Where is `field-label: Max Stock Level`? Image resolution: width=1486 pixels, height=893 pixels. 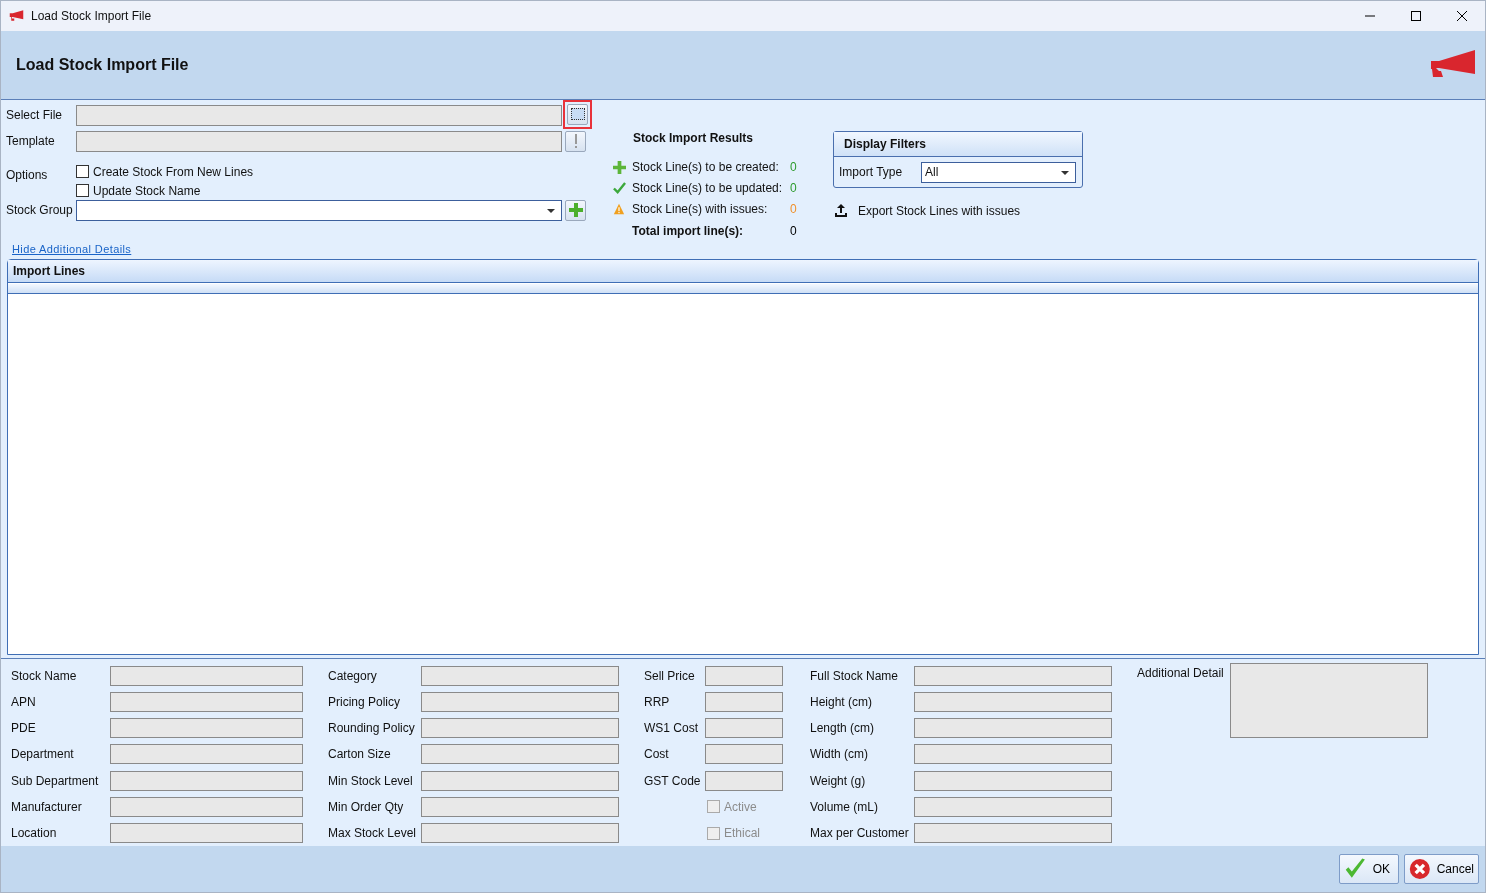 field-label: Max Stock Level is located at coordinates (373, 833).